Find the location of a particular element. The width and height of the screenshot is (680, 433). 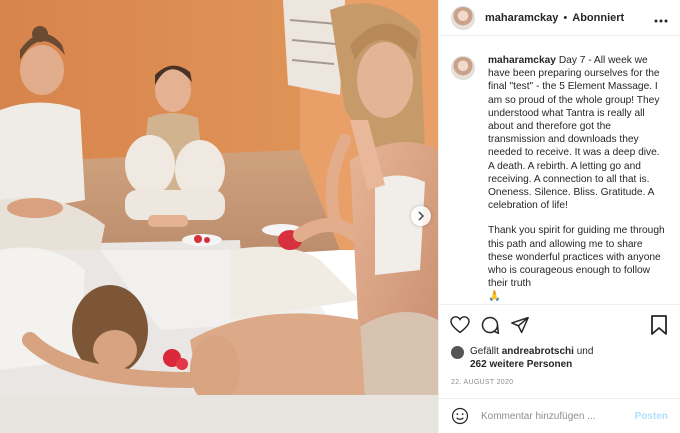

post-actions is located at coordinates (559, 324).